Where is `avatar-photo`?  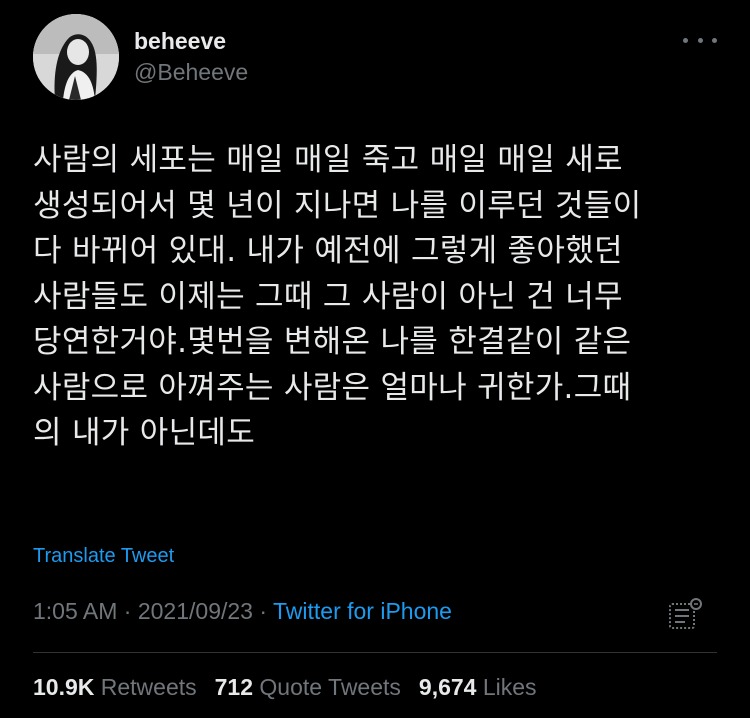
avatar-photo is located at coordinates (76, 57).